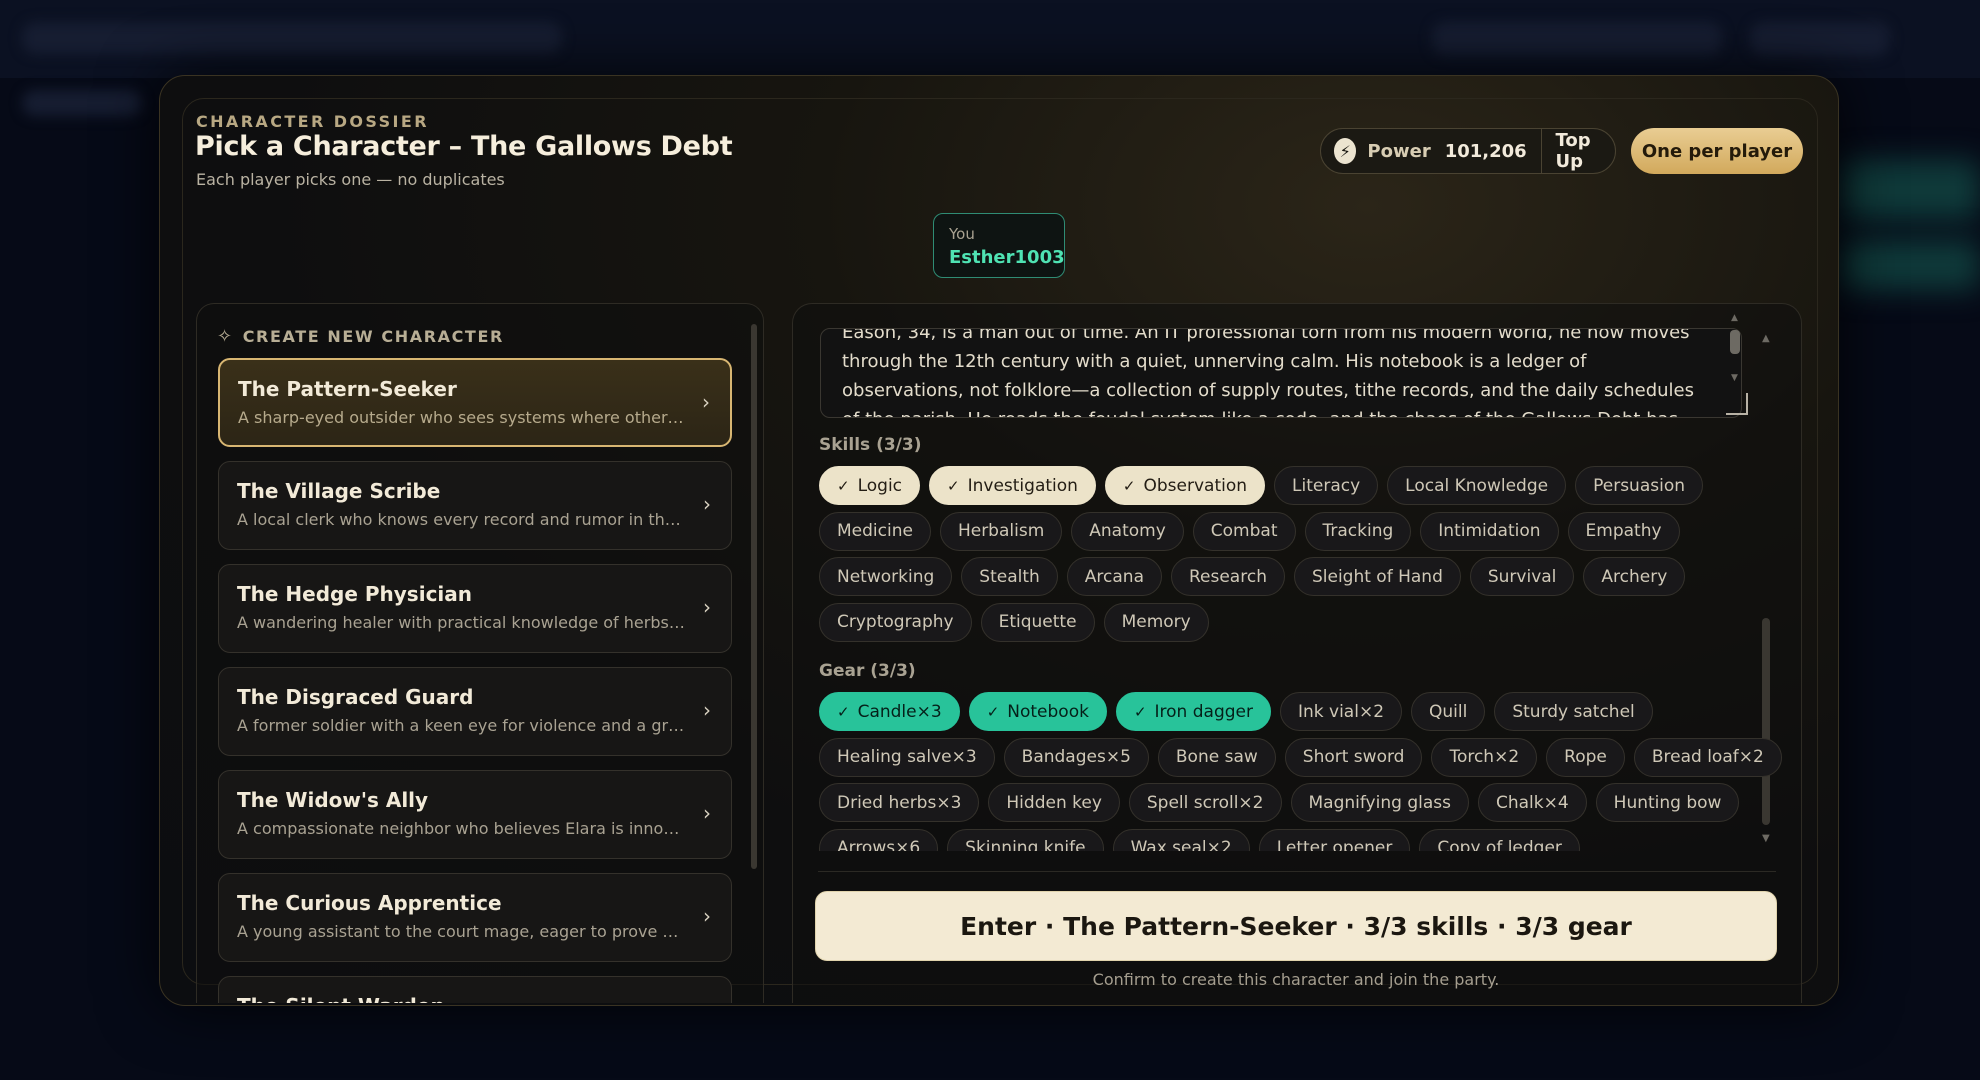 This screenshot has width=1980, height=1080. I want to click on skill-chip-survival: Survival, so click(1522, 576).